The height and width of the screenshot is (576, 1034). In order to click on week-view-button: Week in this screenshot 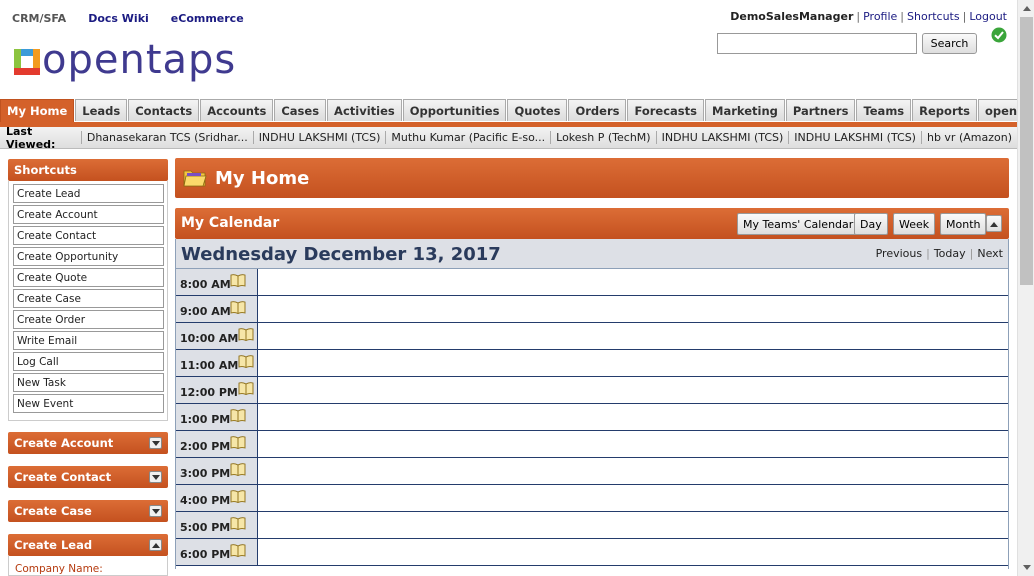, I will do `click(914, 224)`.